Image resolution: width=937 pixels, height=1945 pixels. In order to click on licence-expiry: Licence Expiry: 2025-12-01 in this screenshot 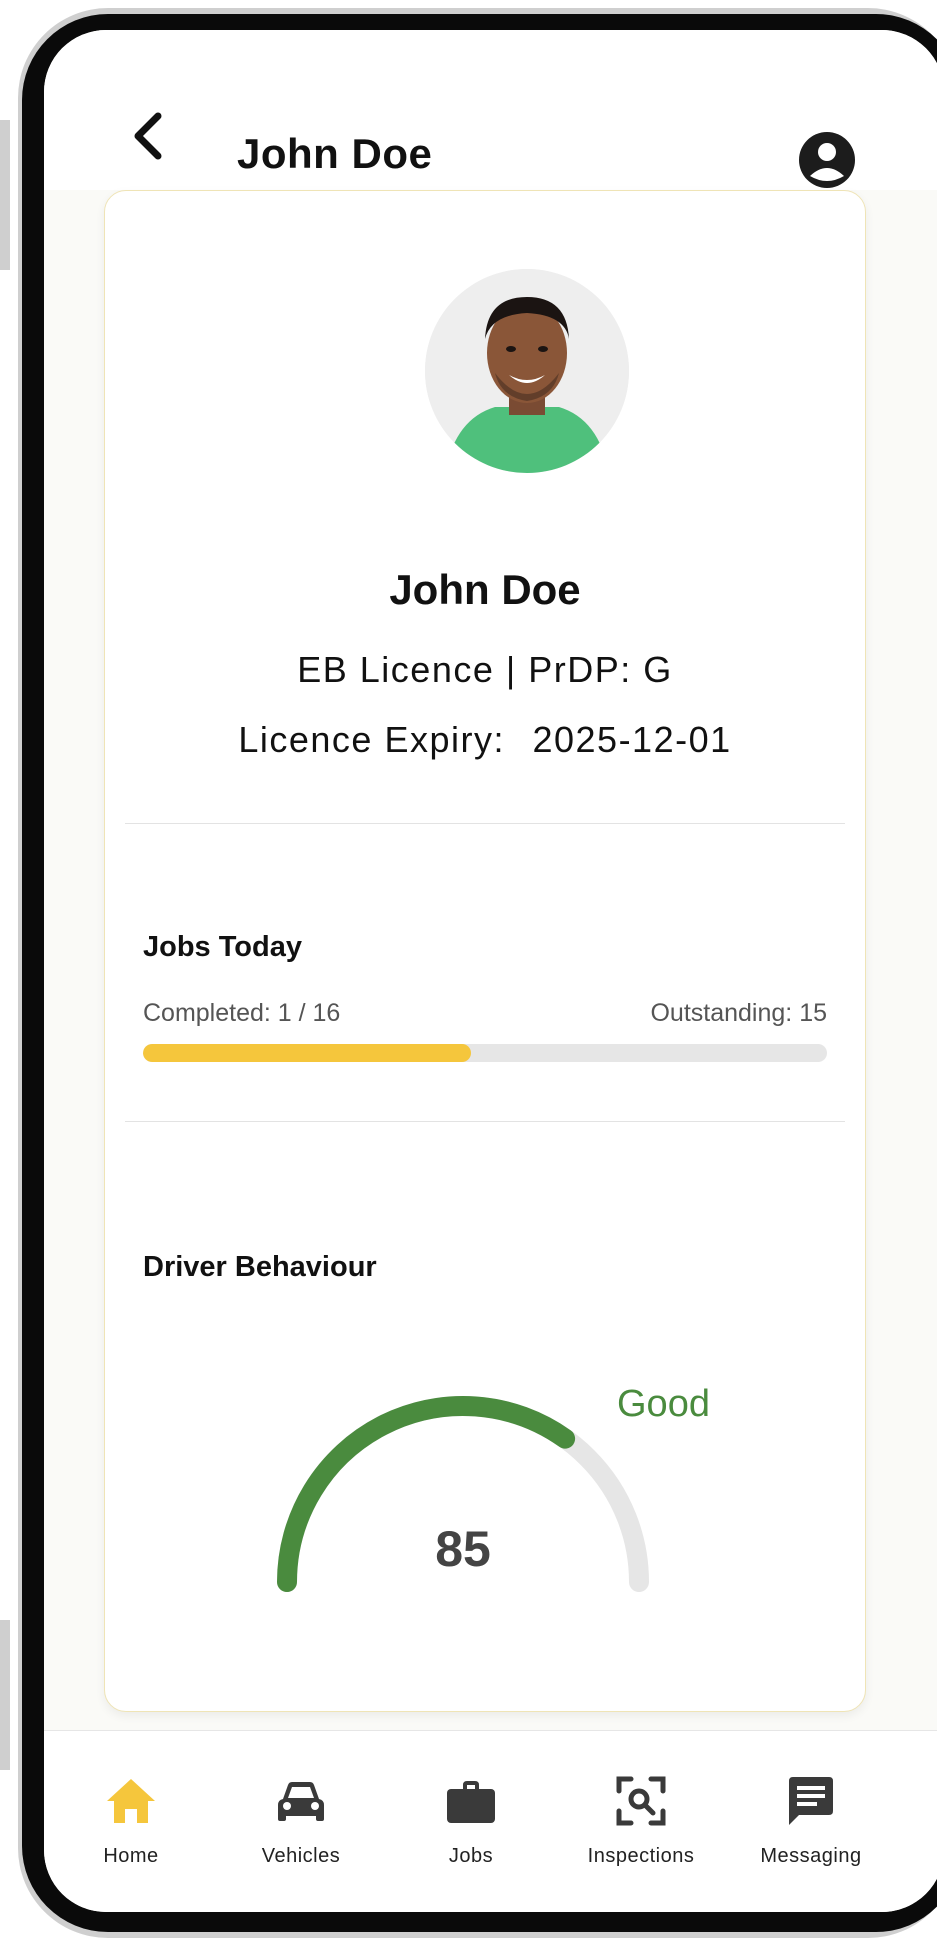, I will do `click(485, 740)`.